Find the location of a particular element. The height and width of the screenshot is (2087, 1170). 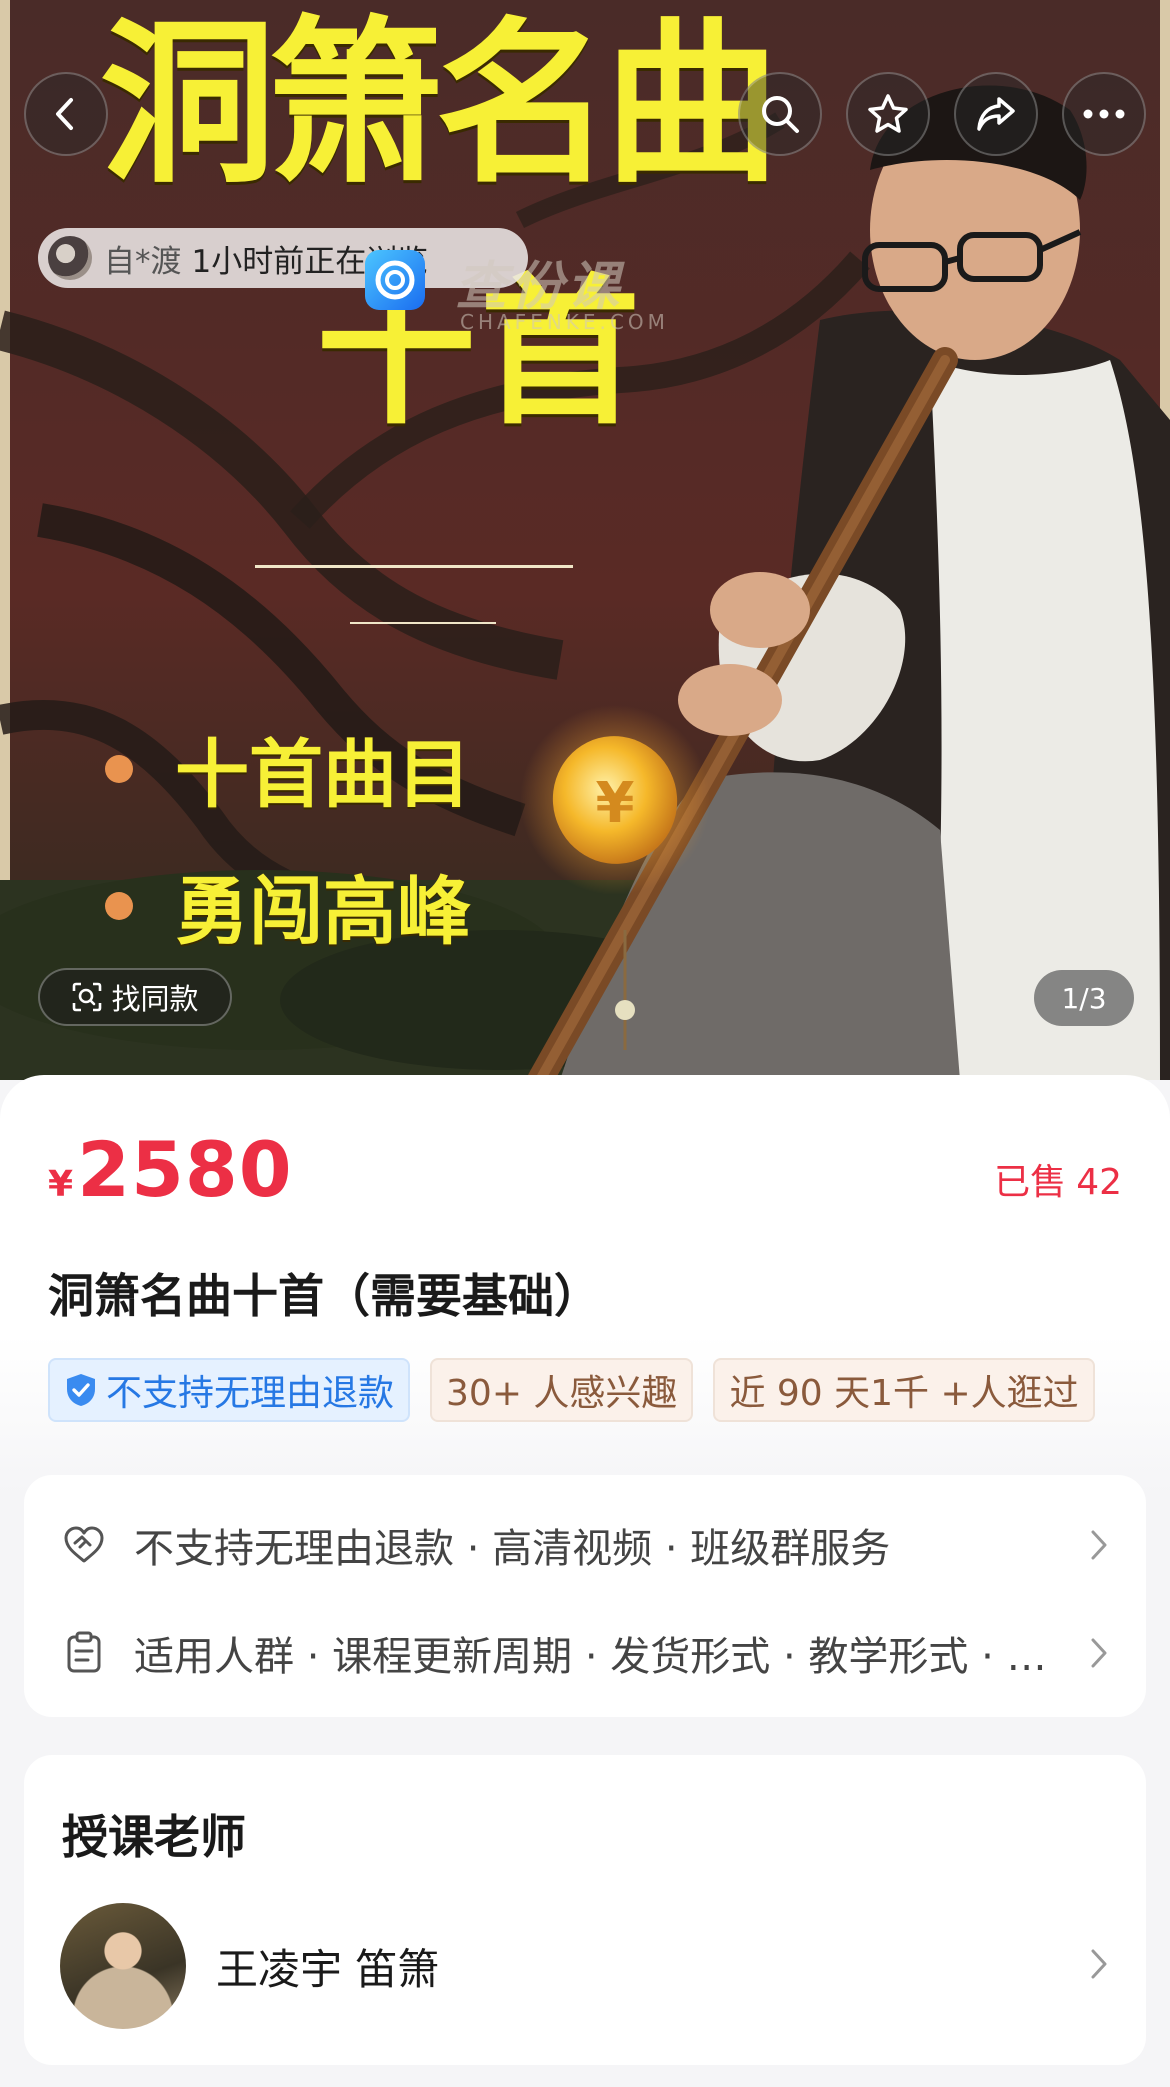

sold-count: 已售 42 is located at coordinates (1058, 1179).